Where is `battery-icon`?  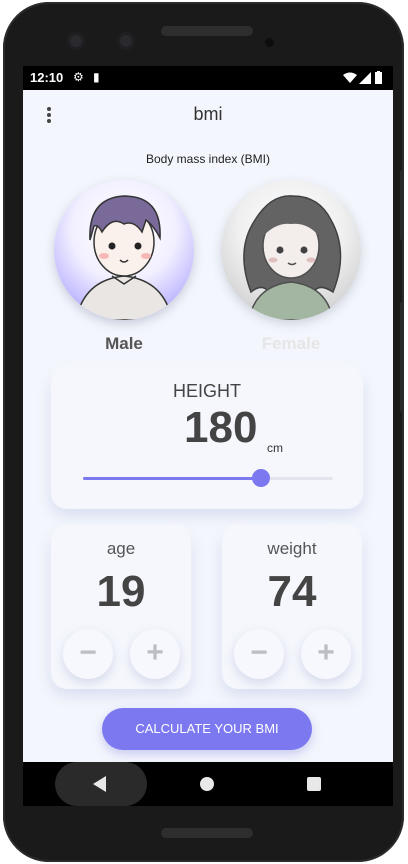
battery-icon is located at coordinates (378, 77).